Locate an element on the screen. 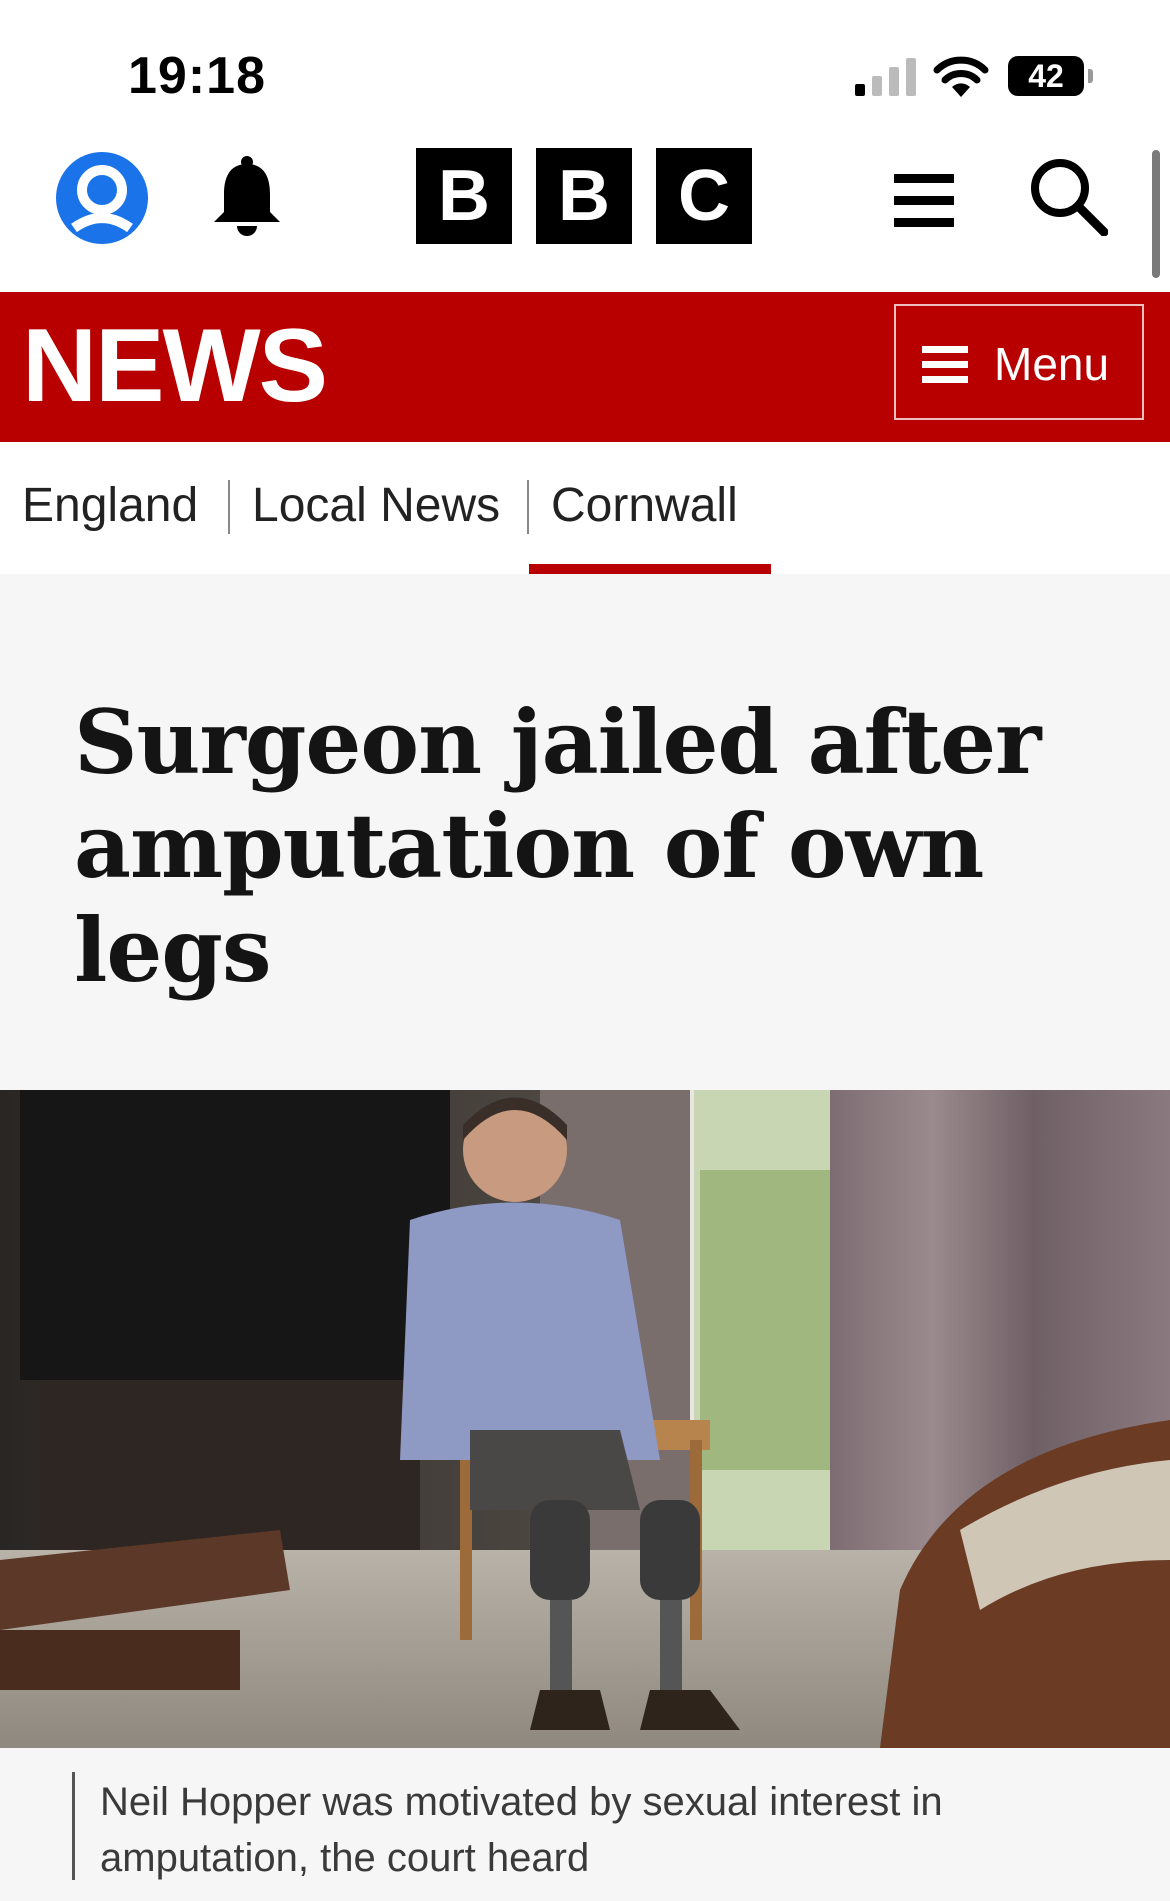 The width and height of the screenshot is (1170, 1901). account-icon is located at coordinates (102, 198).